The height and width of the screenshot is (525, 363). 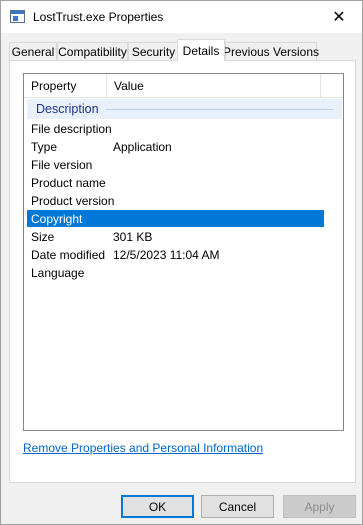 What do you see at coordinates (92, 51) in the screenshot?
I see `tab-compatibility: Compatibility` at bounding box center [92, 51].